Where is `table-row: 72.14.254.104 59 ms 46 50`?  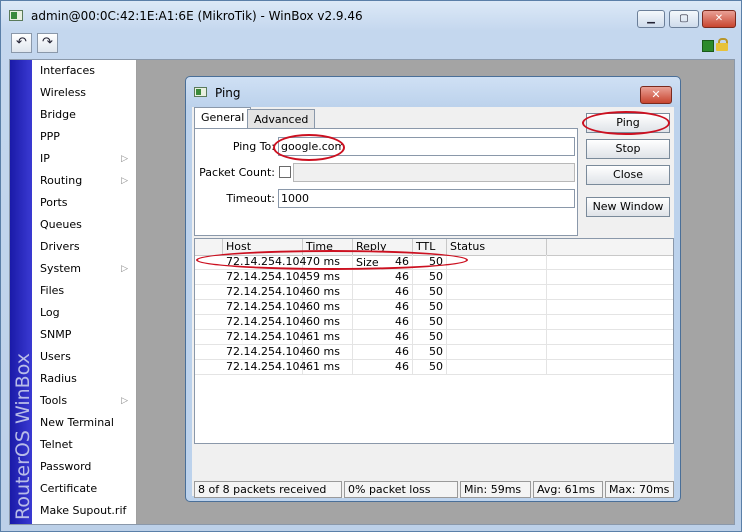
table-row: 72.14.254.104 59 ms 46 50 is located at coordinates (434, 277).